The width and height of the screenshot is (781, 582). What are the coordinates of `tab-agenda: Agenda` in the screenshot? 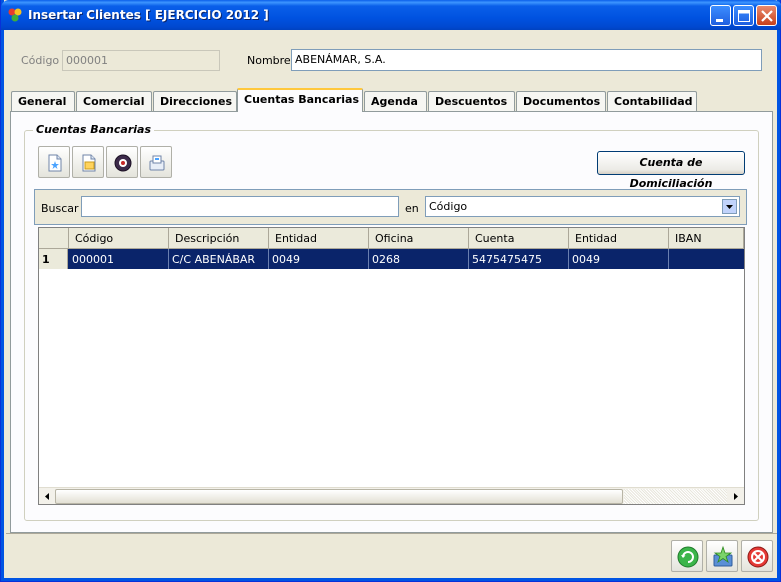 It's located at (395, 101).